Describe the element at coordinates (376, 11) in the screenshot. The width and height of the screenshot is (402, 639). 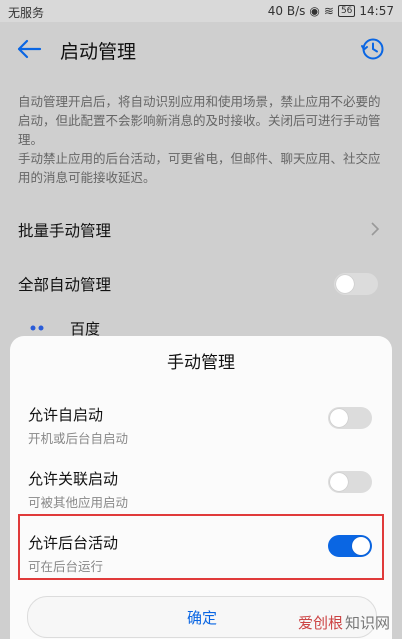
I see `clock: 14:57` at that location.